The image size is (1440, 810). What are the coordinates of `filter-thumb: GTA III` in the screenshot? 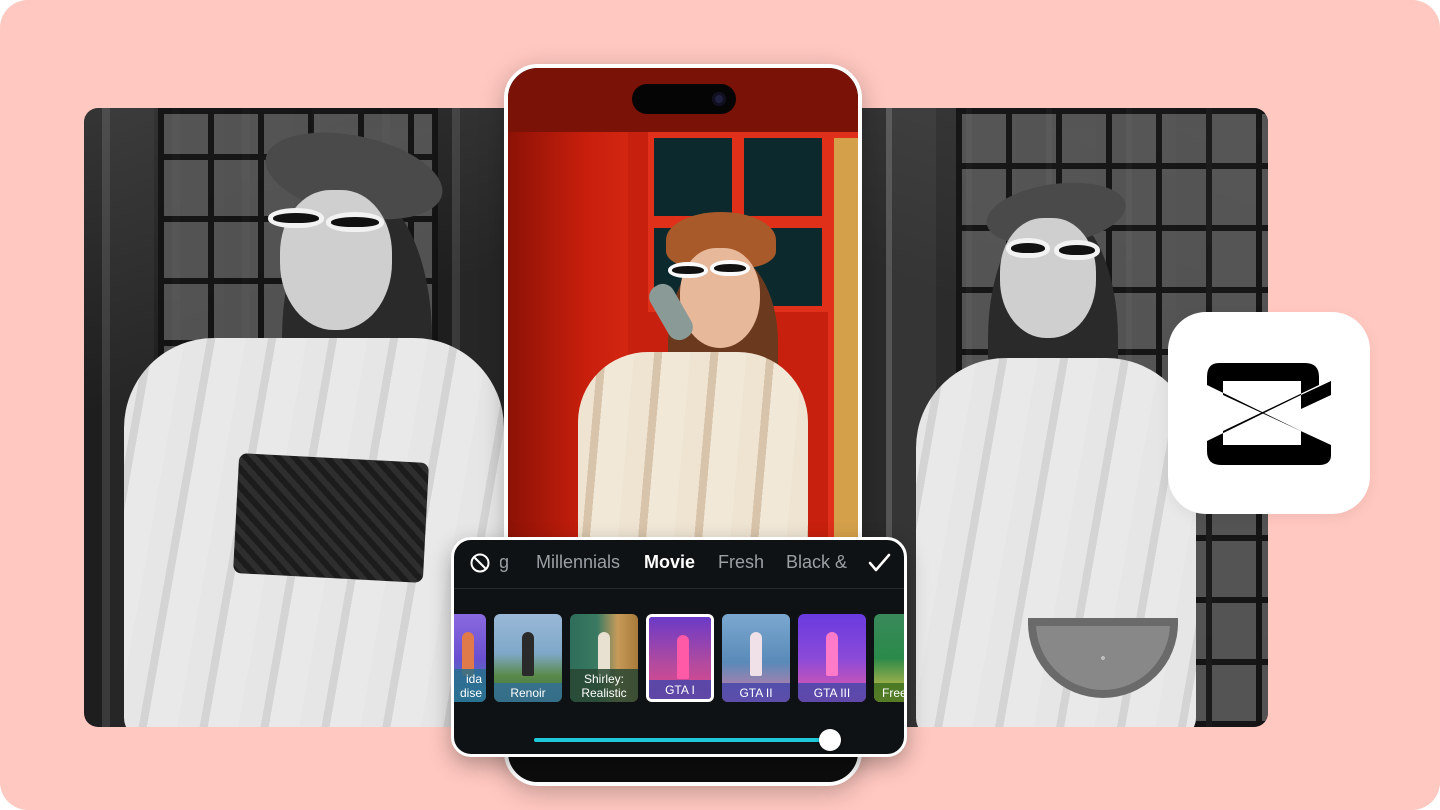 It's located at (832, 658).